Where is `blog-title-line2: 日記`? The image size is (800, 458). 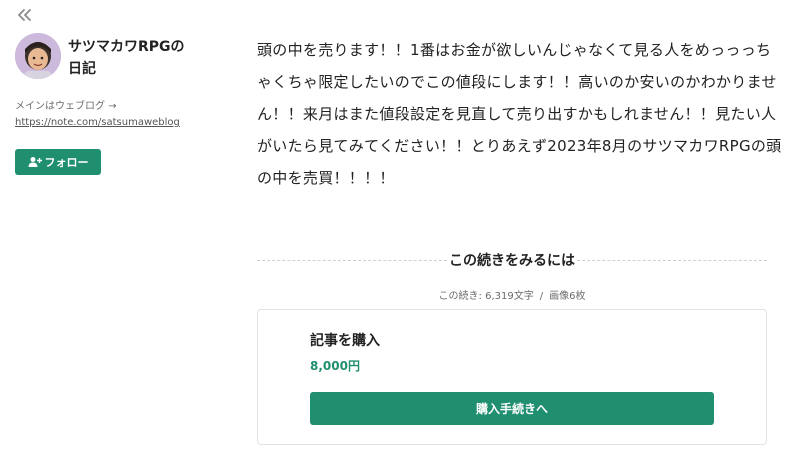
blog-title-line2: 日記 is located at coordinates (82, 69).